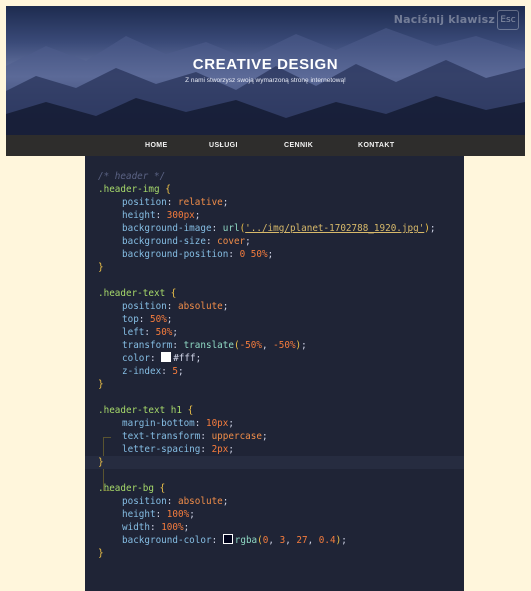  I want to click on css-property: left, so click(133, 332).